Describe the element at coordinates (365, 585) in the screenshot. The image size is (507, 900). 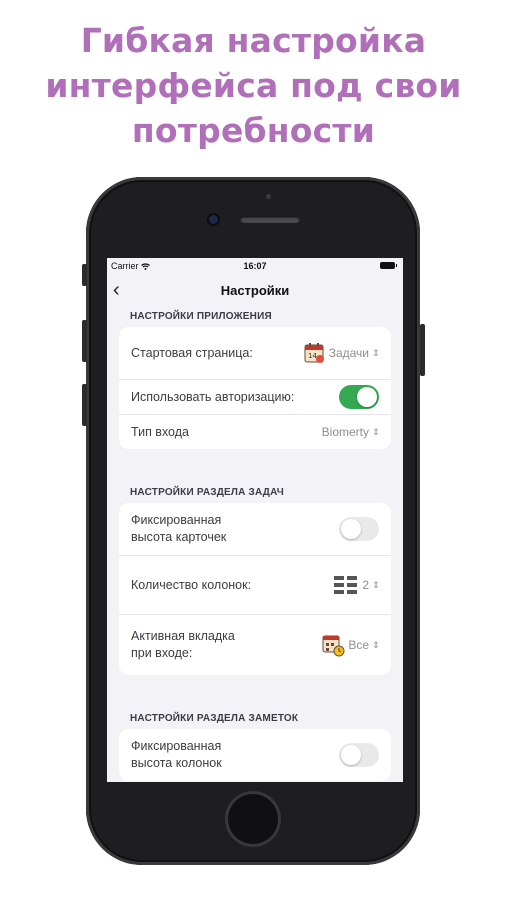
I see `columns-count-value: 2` at that location.